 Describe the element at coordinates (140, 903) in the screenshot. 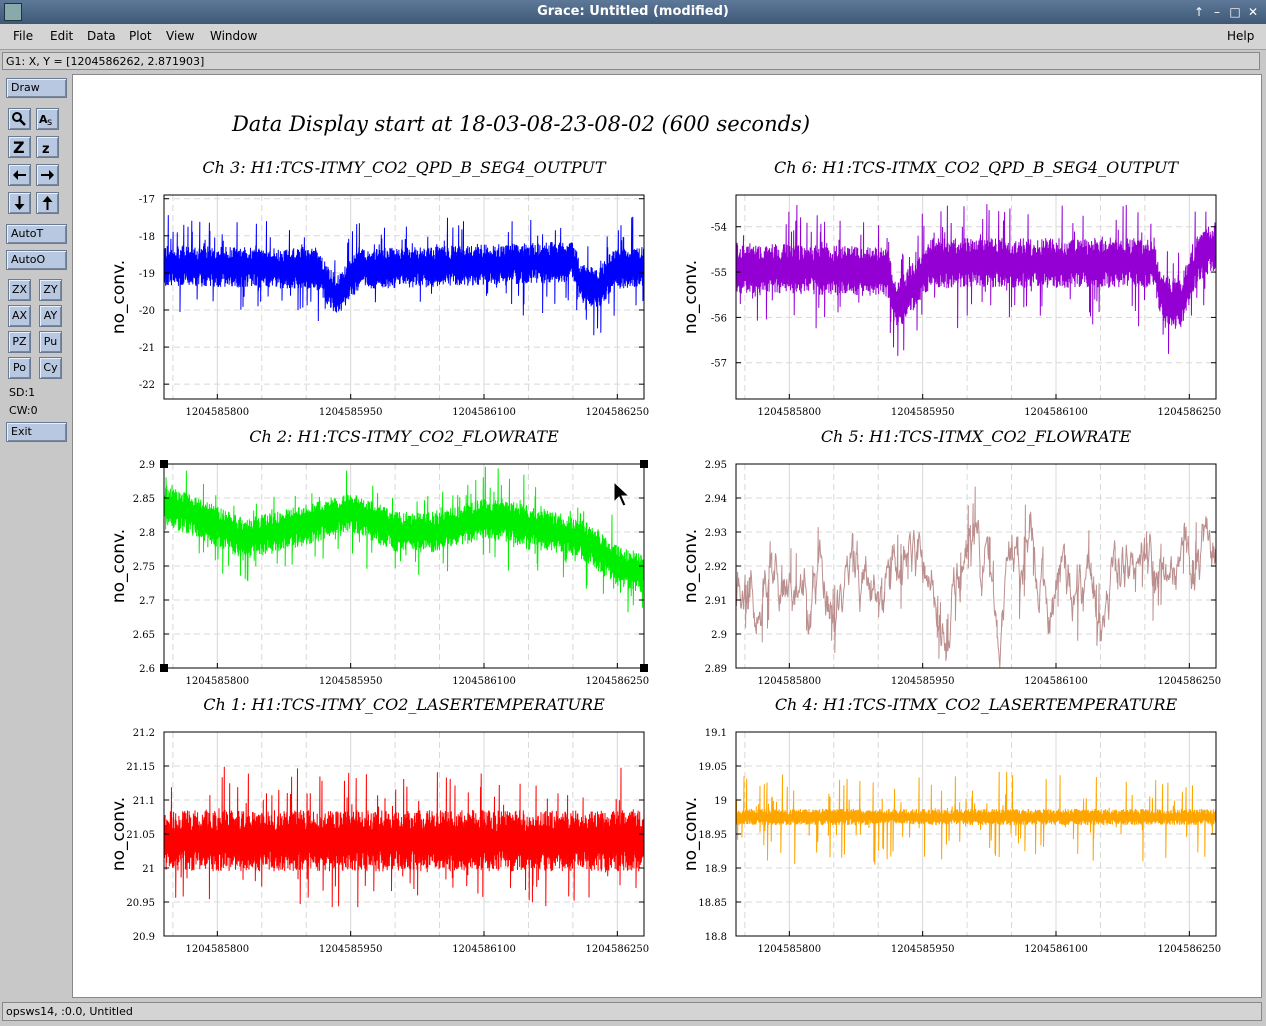

I see `y-tick-label: 20.95` at that location.